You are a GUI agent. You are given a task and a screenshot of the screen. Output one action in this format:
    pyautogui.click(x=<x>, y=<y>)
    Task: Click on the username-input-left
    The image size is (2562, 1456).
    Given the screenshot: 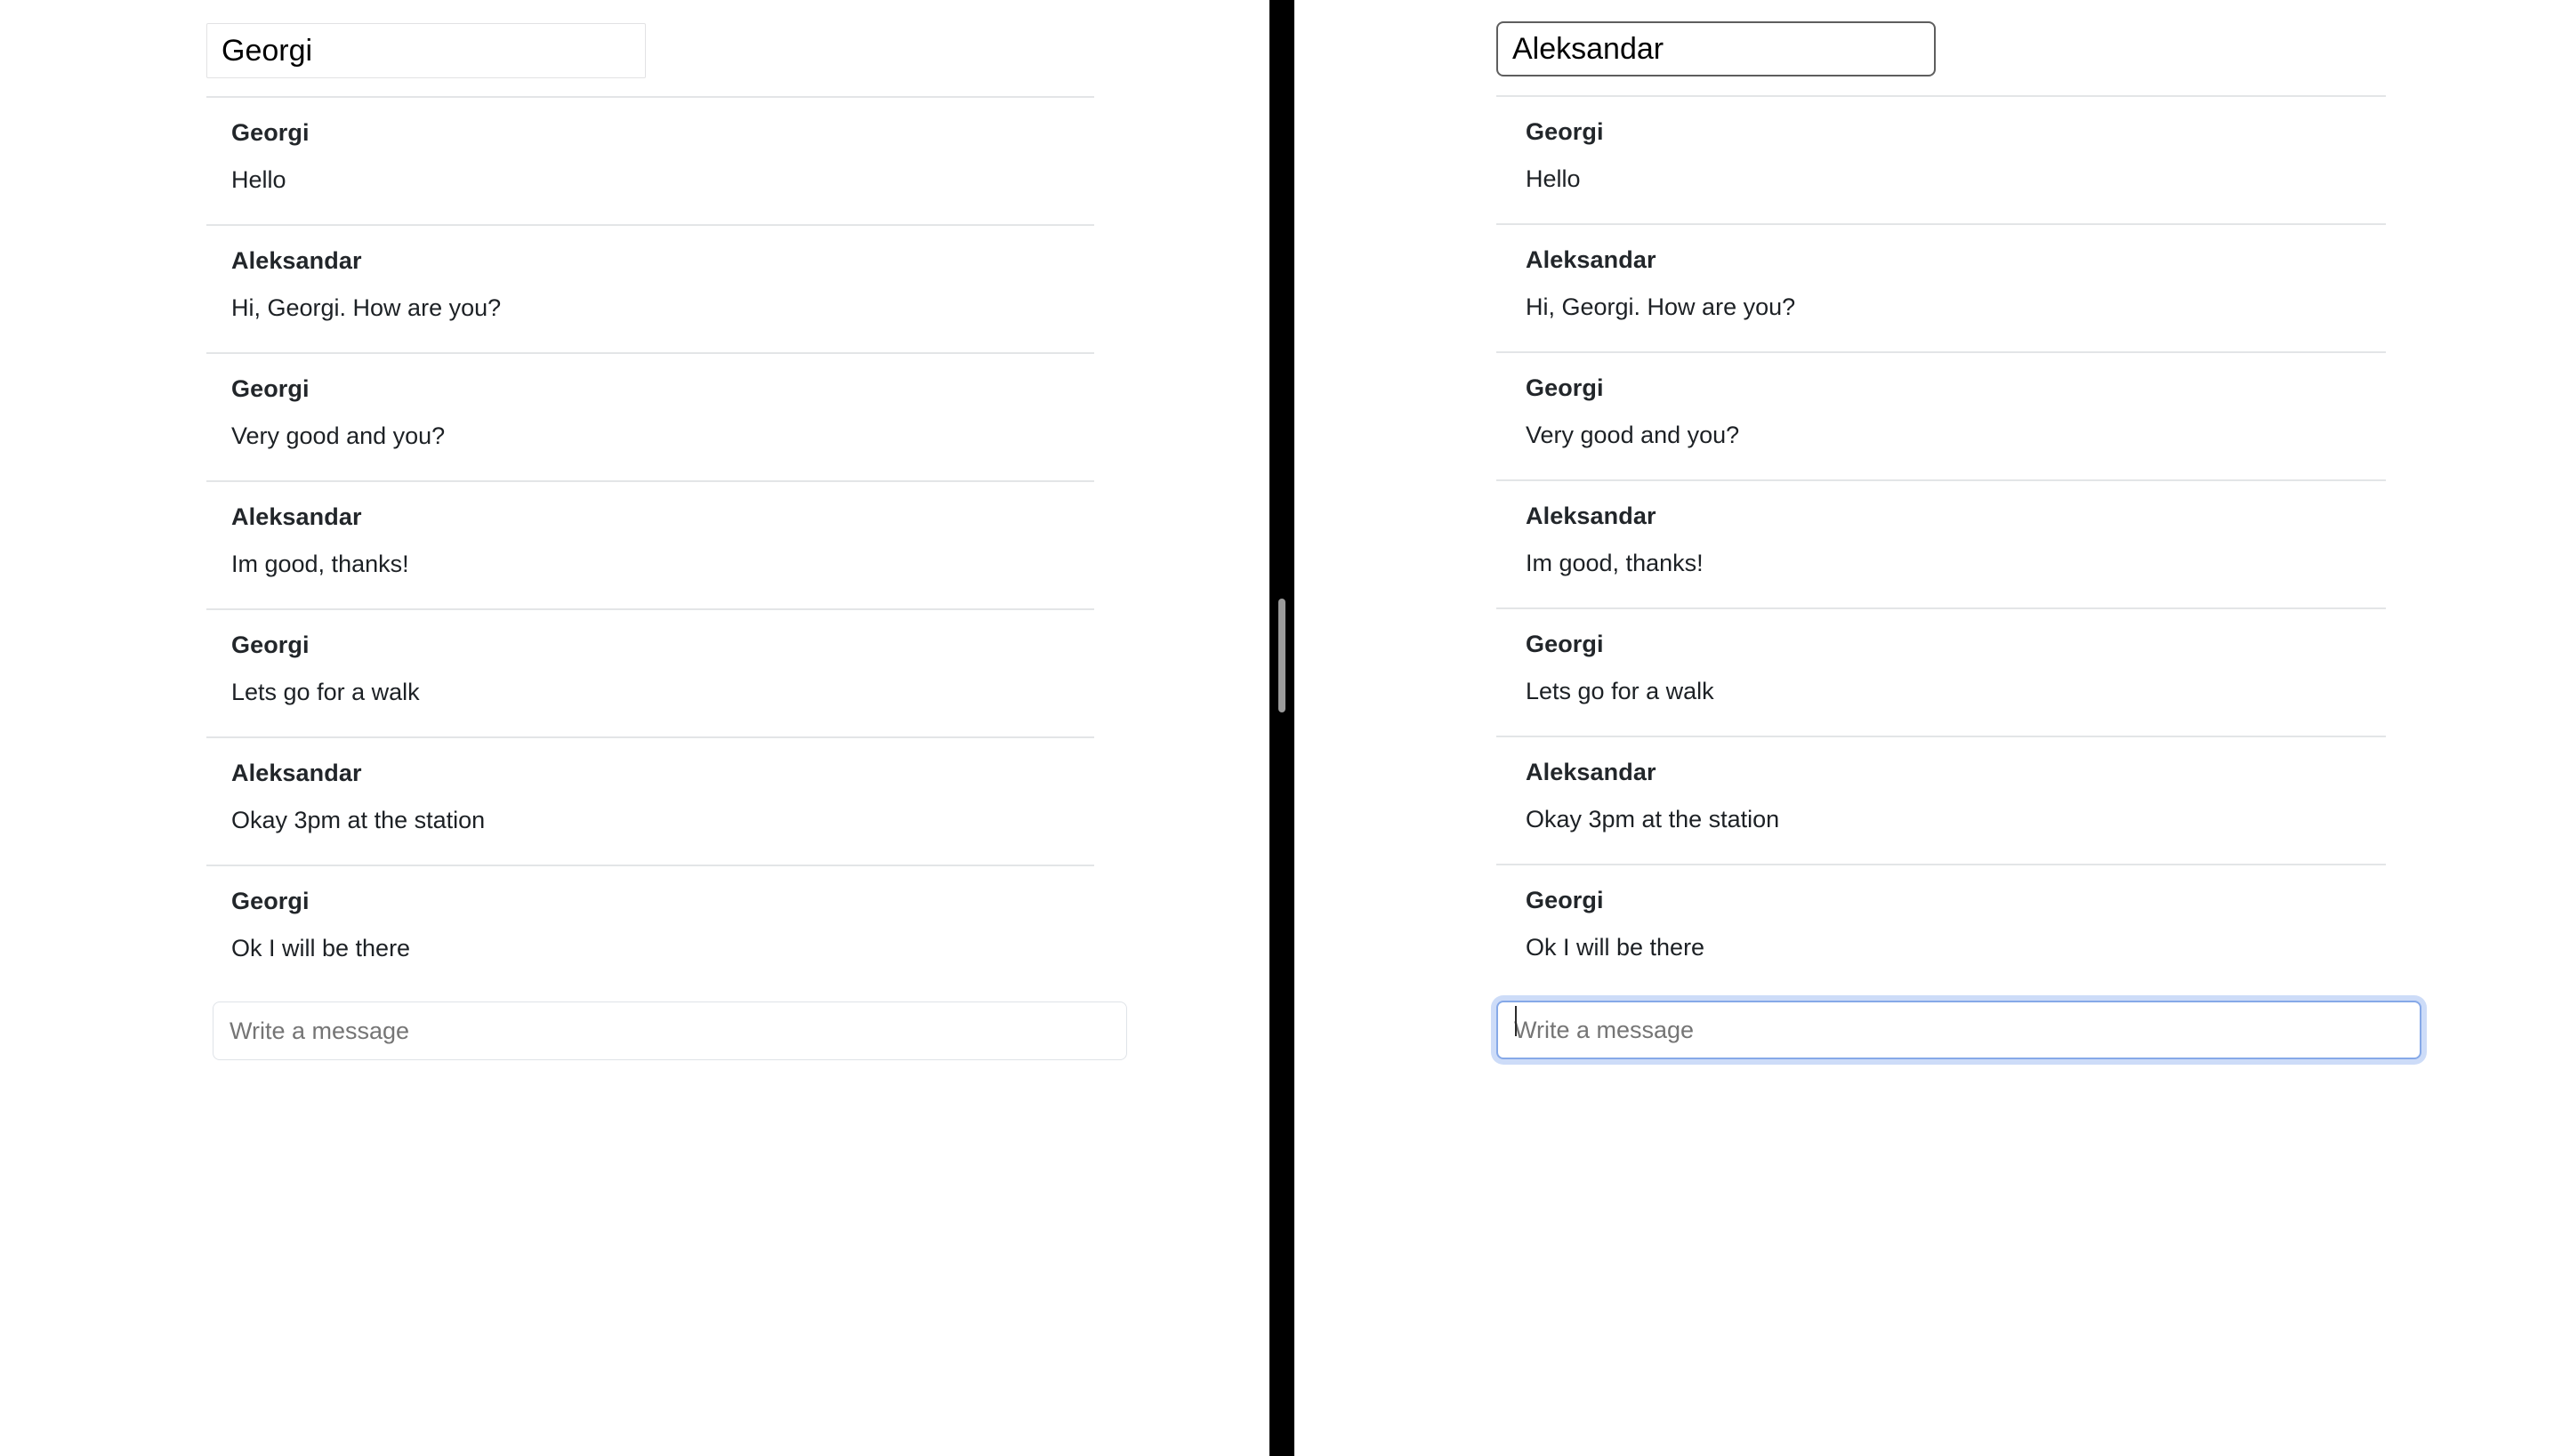 What is the action you would take?
    pyautogui.click(x=426, y=50)
    